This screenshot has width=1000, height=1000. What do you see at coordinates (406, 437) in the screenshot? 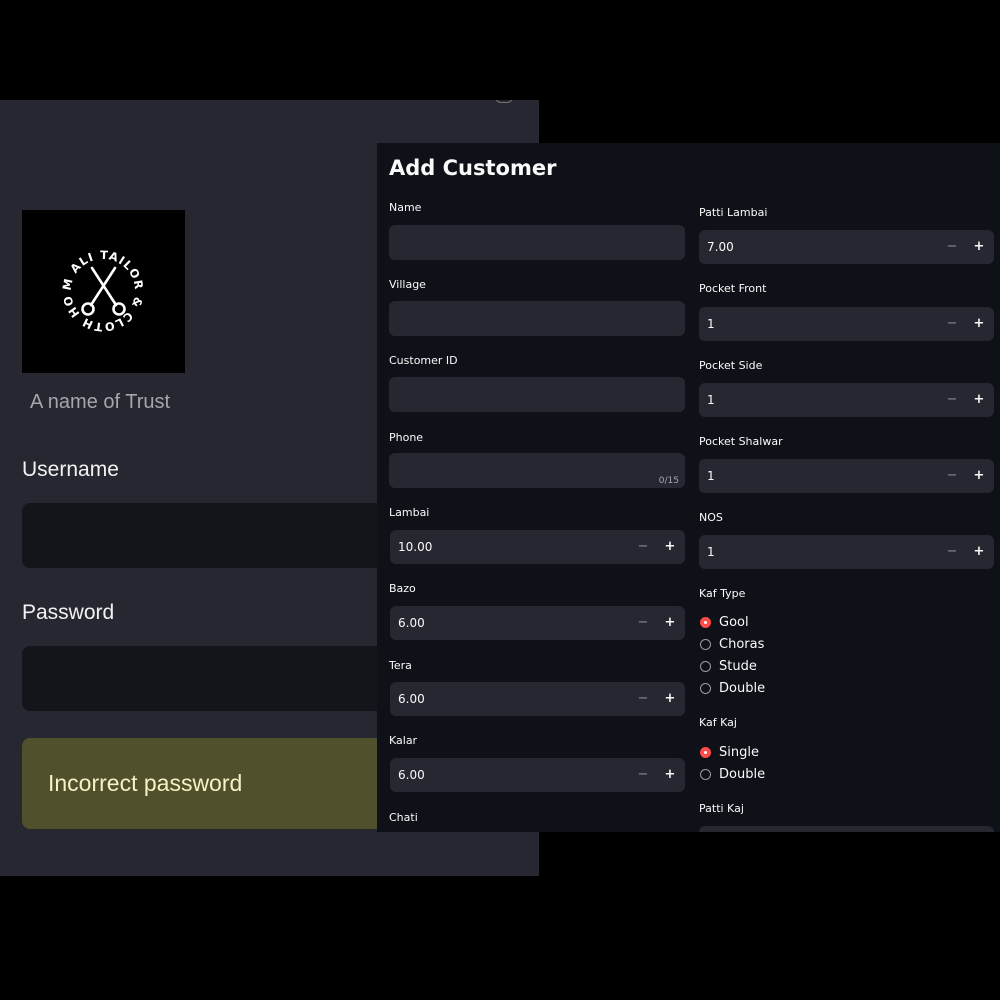
I see `phone-label: Phone` at bounding box center [406, 437].